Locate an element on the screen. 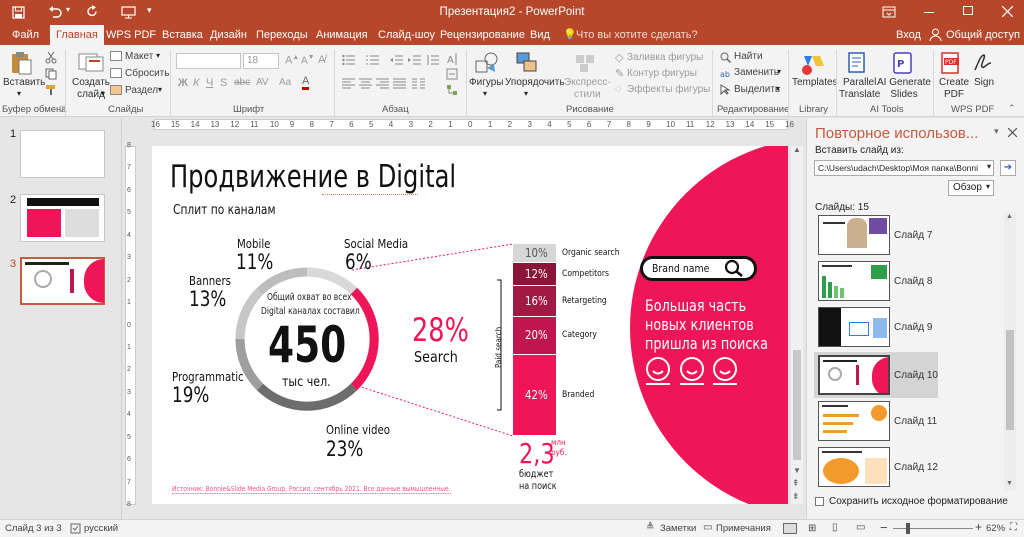  arrange-icon is located at coordinates (527, 63).